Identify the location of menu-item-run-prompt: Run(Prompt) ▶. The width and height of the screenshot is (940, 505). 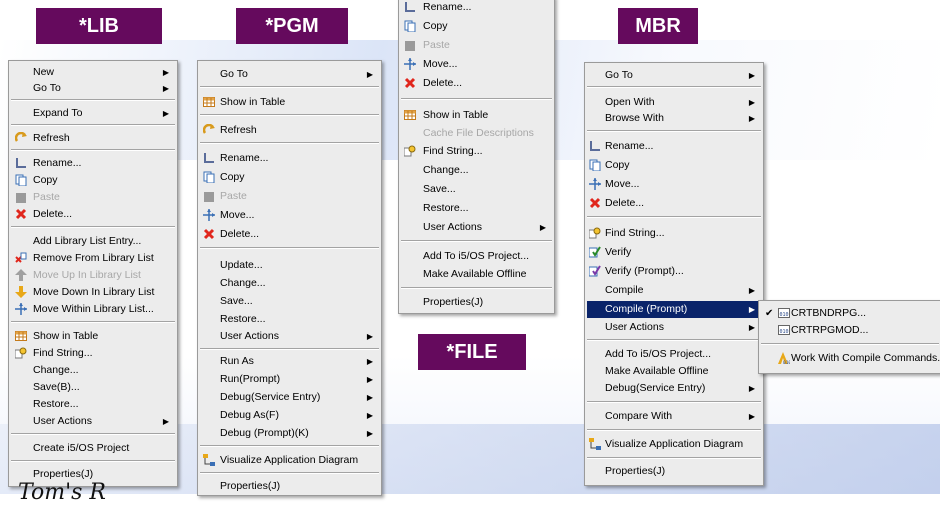
(289, 379).